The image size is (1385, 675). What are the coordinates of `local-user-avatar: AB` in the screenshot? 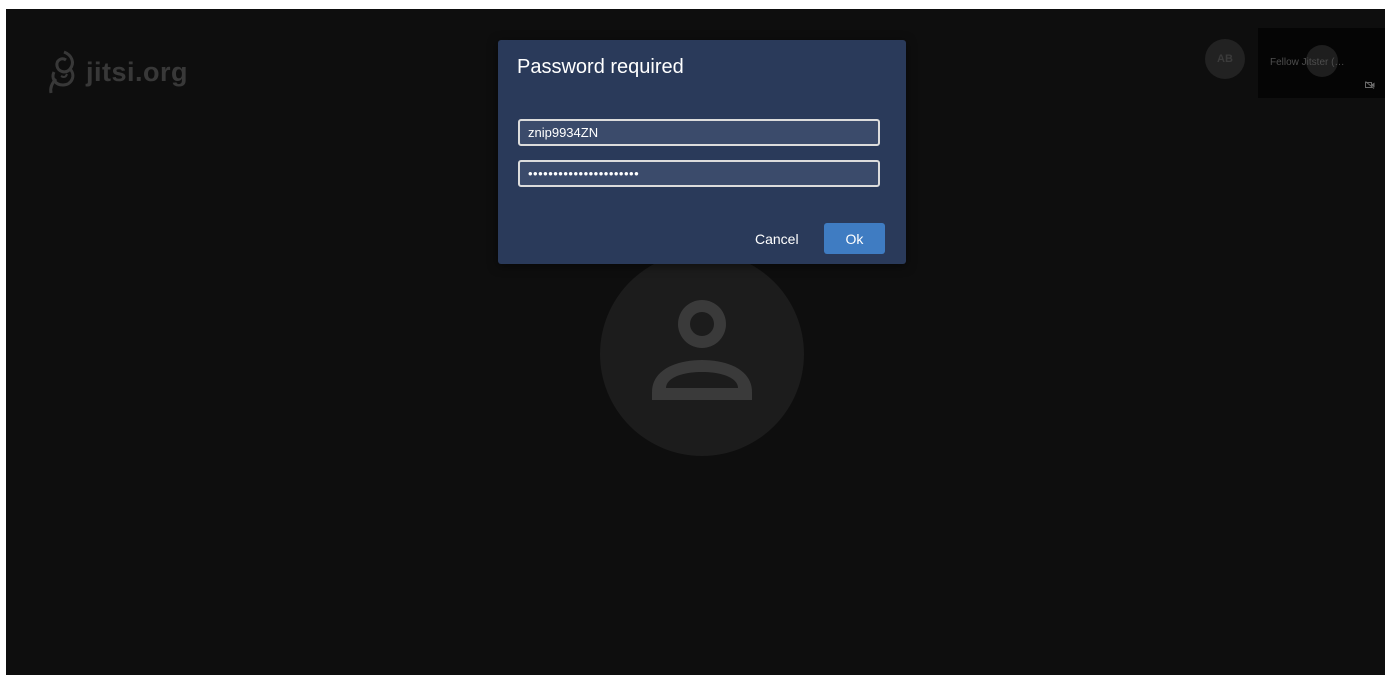 It's located at (1225, 59).